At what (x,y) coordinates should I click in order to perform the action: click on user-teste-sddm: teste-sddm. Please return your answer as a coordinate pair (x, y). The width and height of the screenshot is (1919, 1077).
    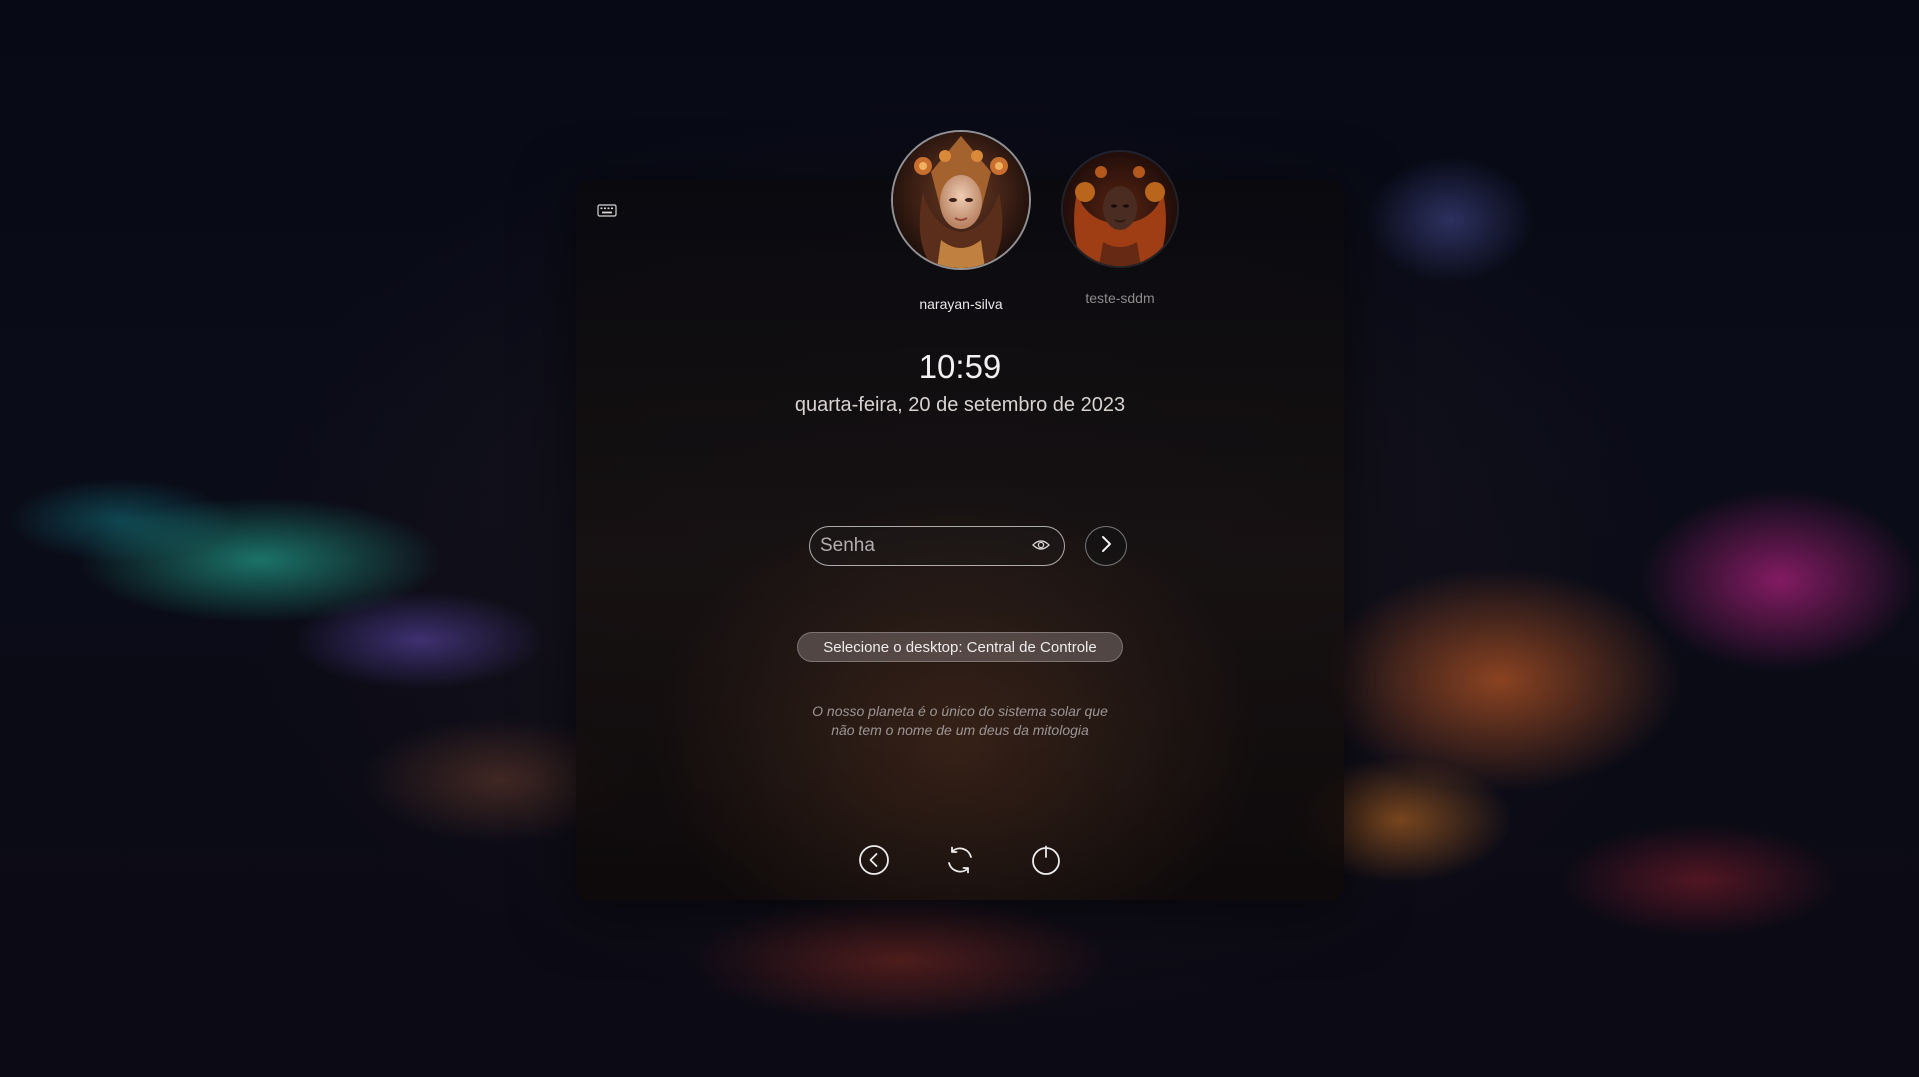
    Looking at the image, I should click on (1120, 228).